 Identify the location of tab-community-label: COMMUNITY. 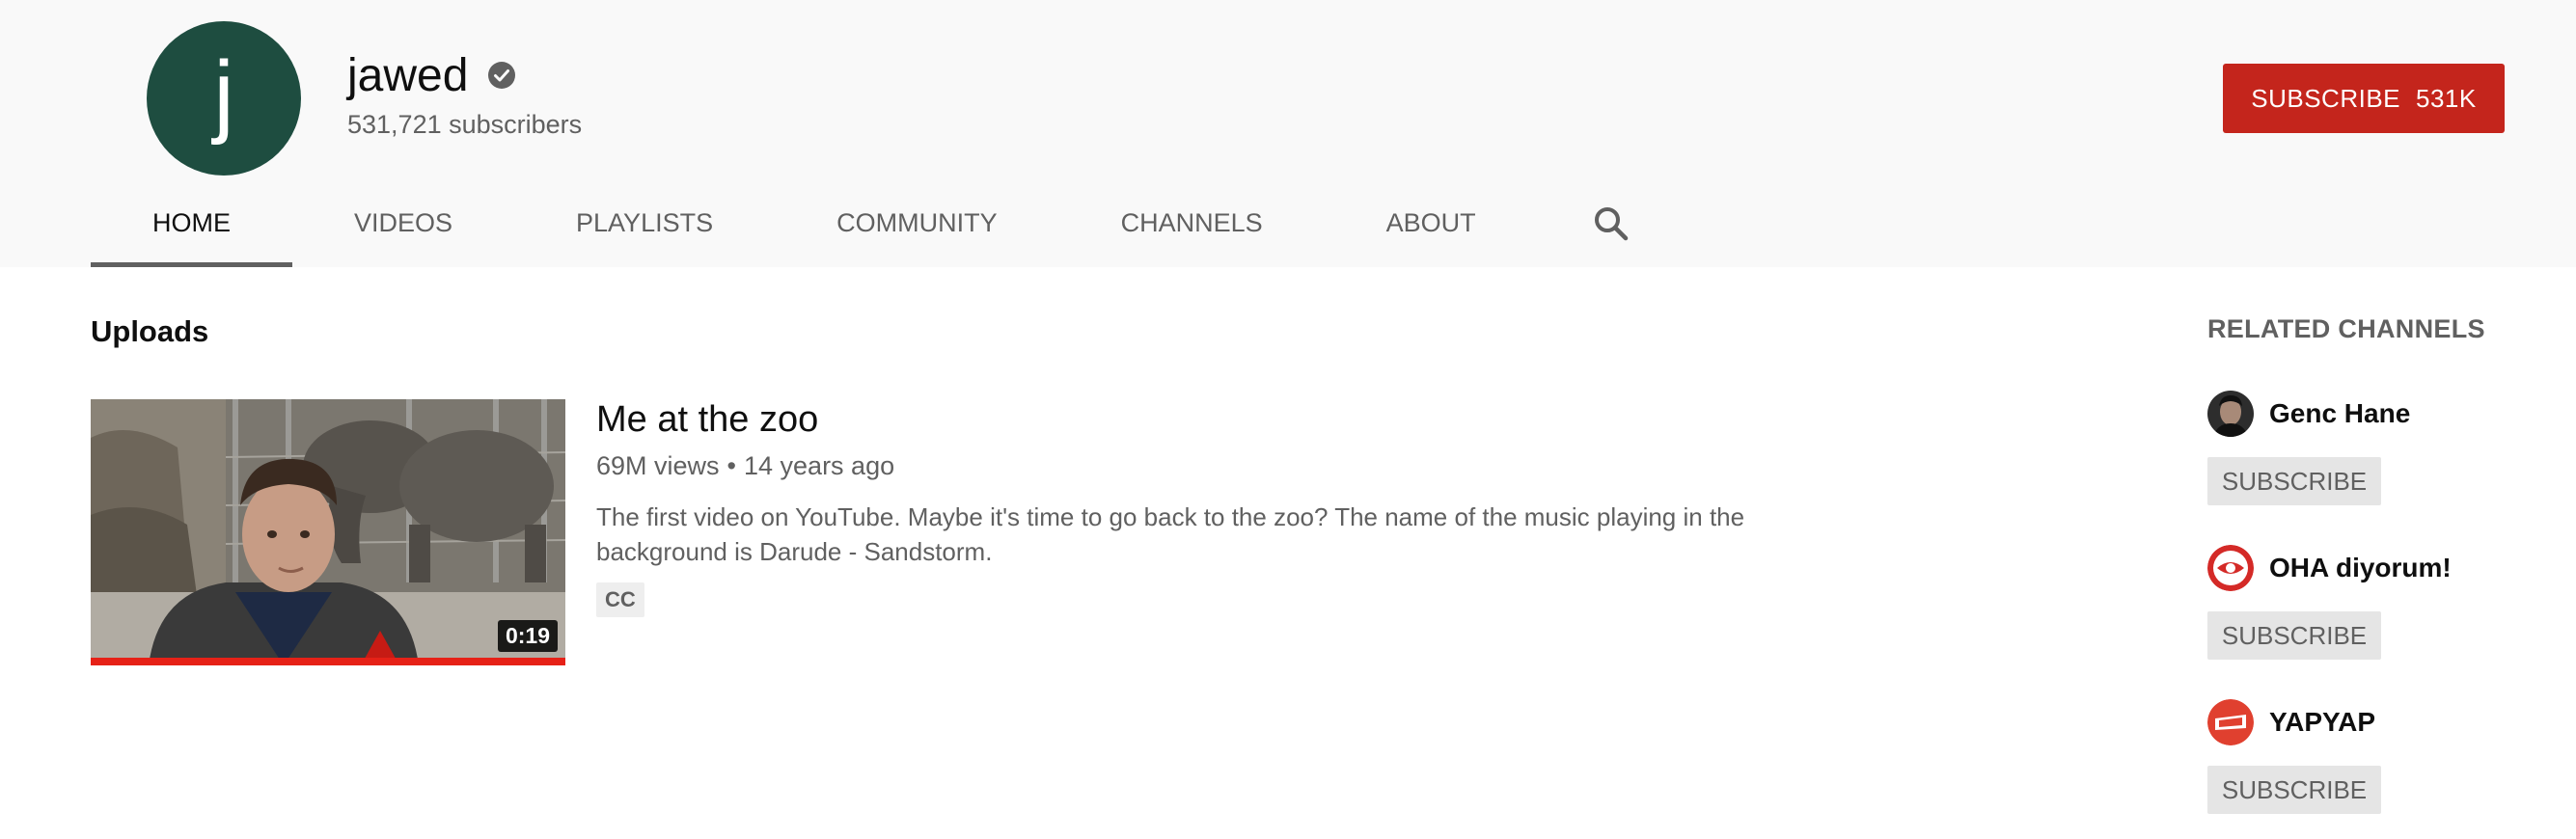
(917, 222).